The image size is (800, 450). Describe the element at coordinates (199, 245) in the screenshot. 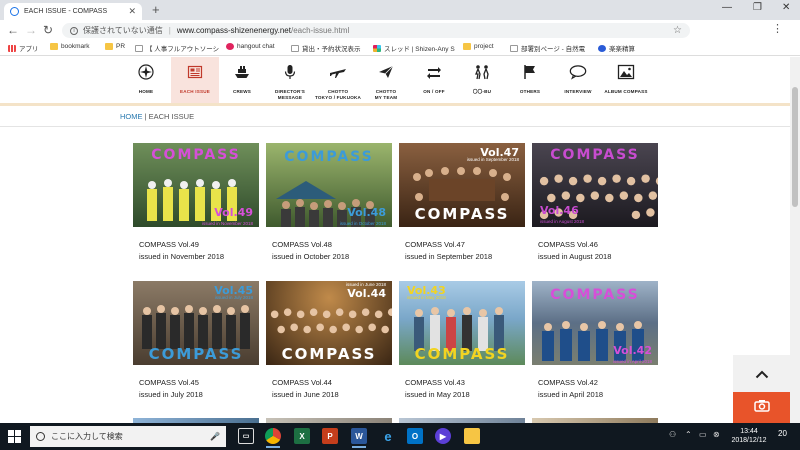

I see `issue-title: COMPASS Vol.49` at that location.